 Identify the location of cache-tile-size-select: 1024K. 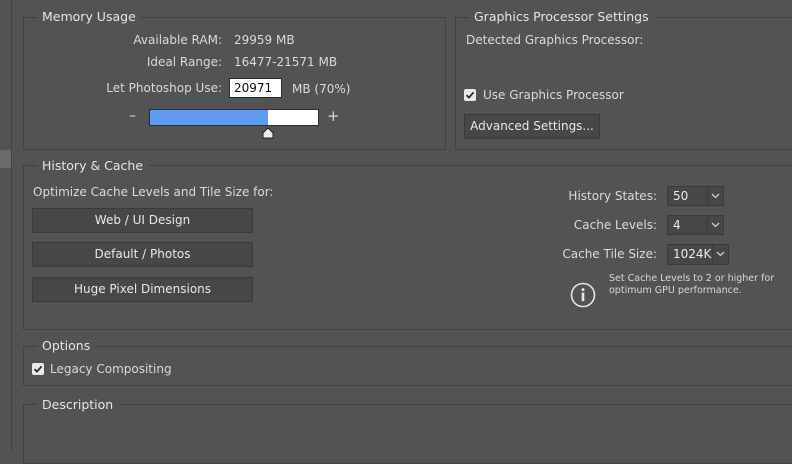
(698, 254).